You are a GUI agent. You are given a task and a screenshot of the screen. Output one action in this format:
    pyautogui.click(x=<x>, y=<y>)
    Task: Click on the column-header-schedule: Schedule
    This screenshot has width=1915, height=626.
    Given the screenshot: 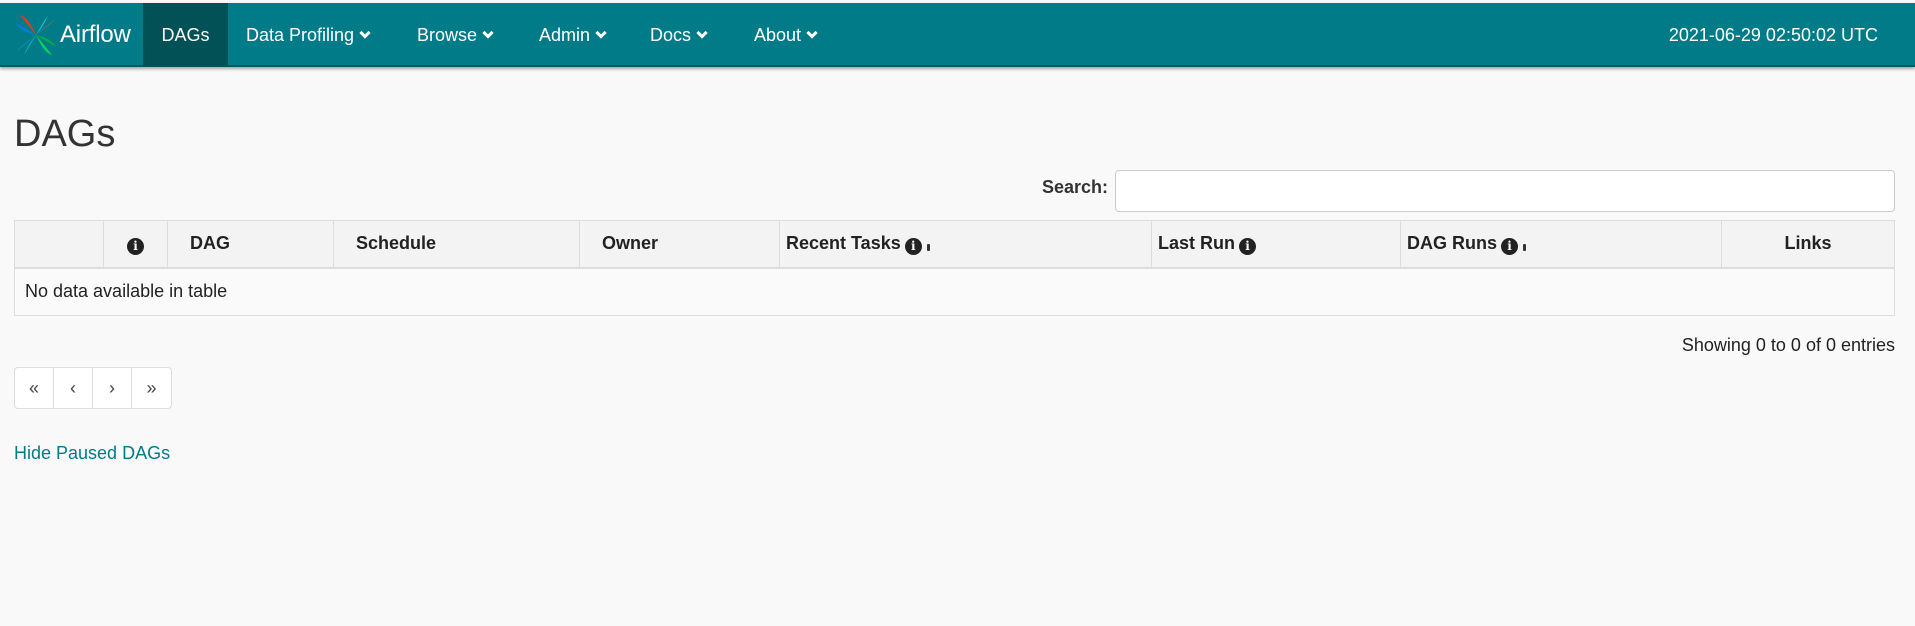 What is the action you would take?
    pyautogui.click(x=456, y=244)
    